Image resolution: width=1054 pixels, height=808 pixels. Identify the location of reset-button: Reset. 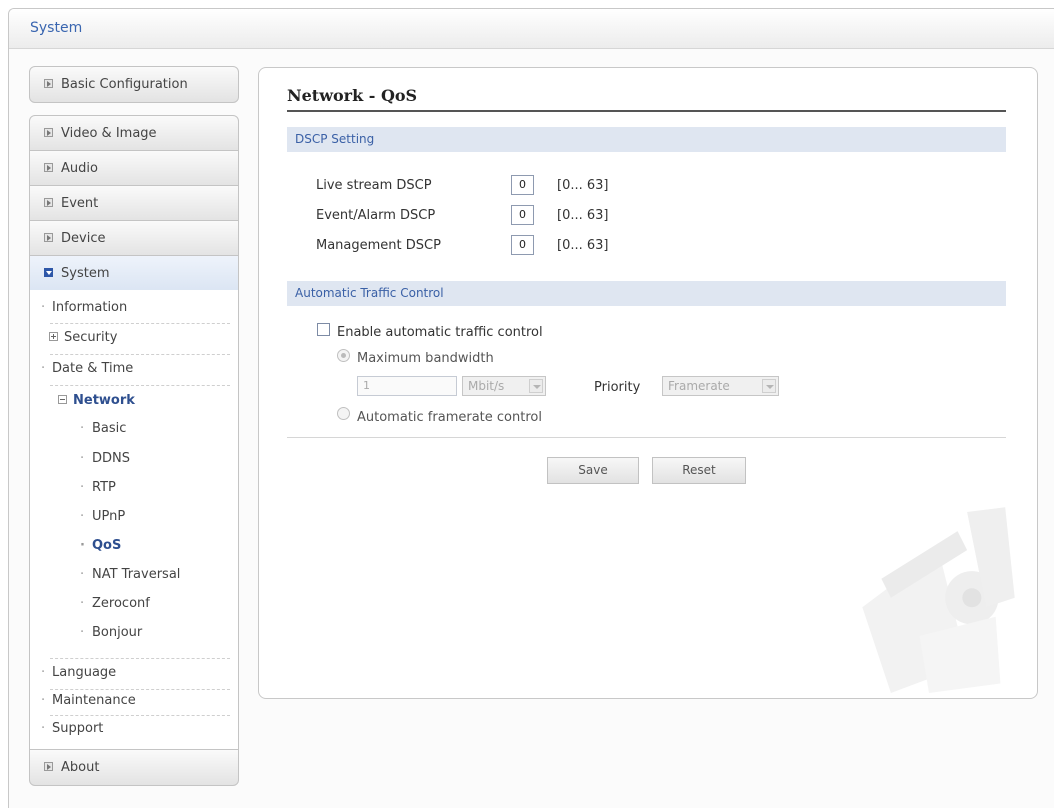
(699, 470).